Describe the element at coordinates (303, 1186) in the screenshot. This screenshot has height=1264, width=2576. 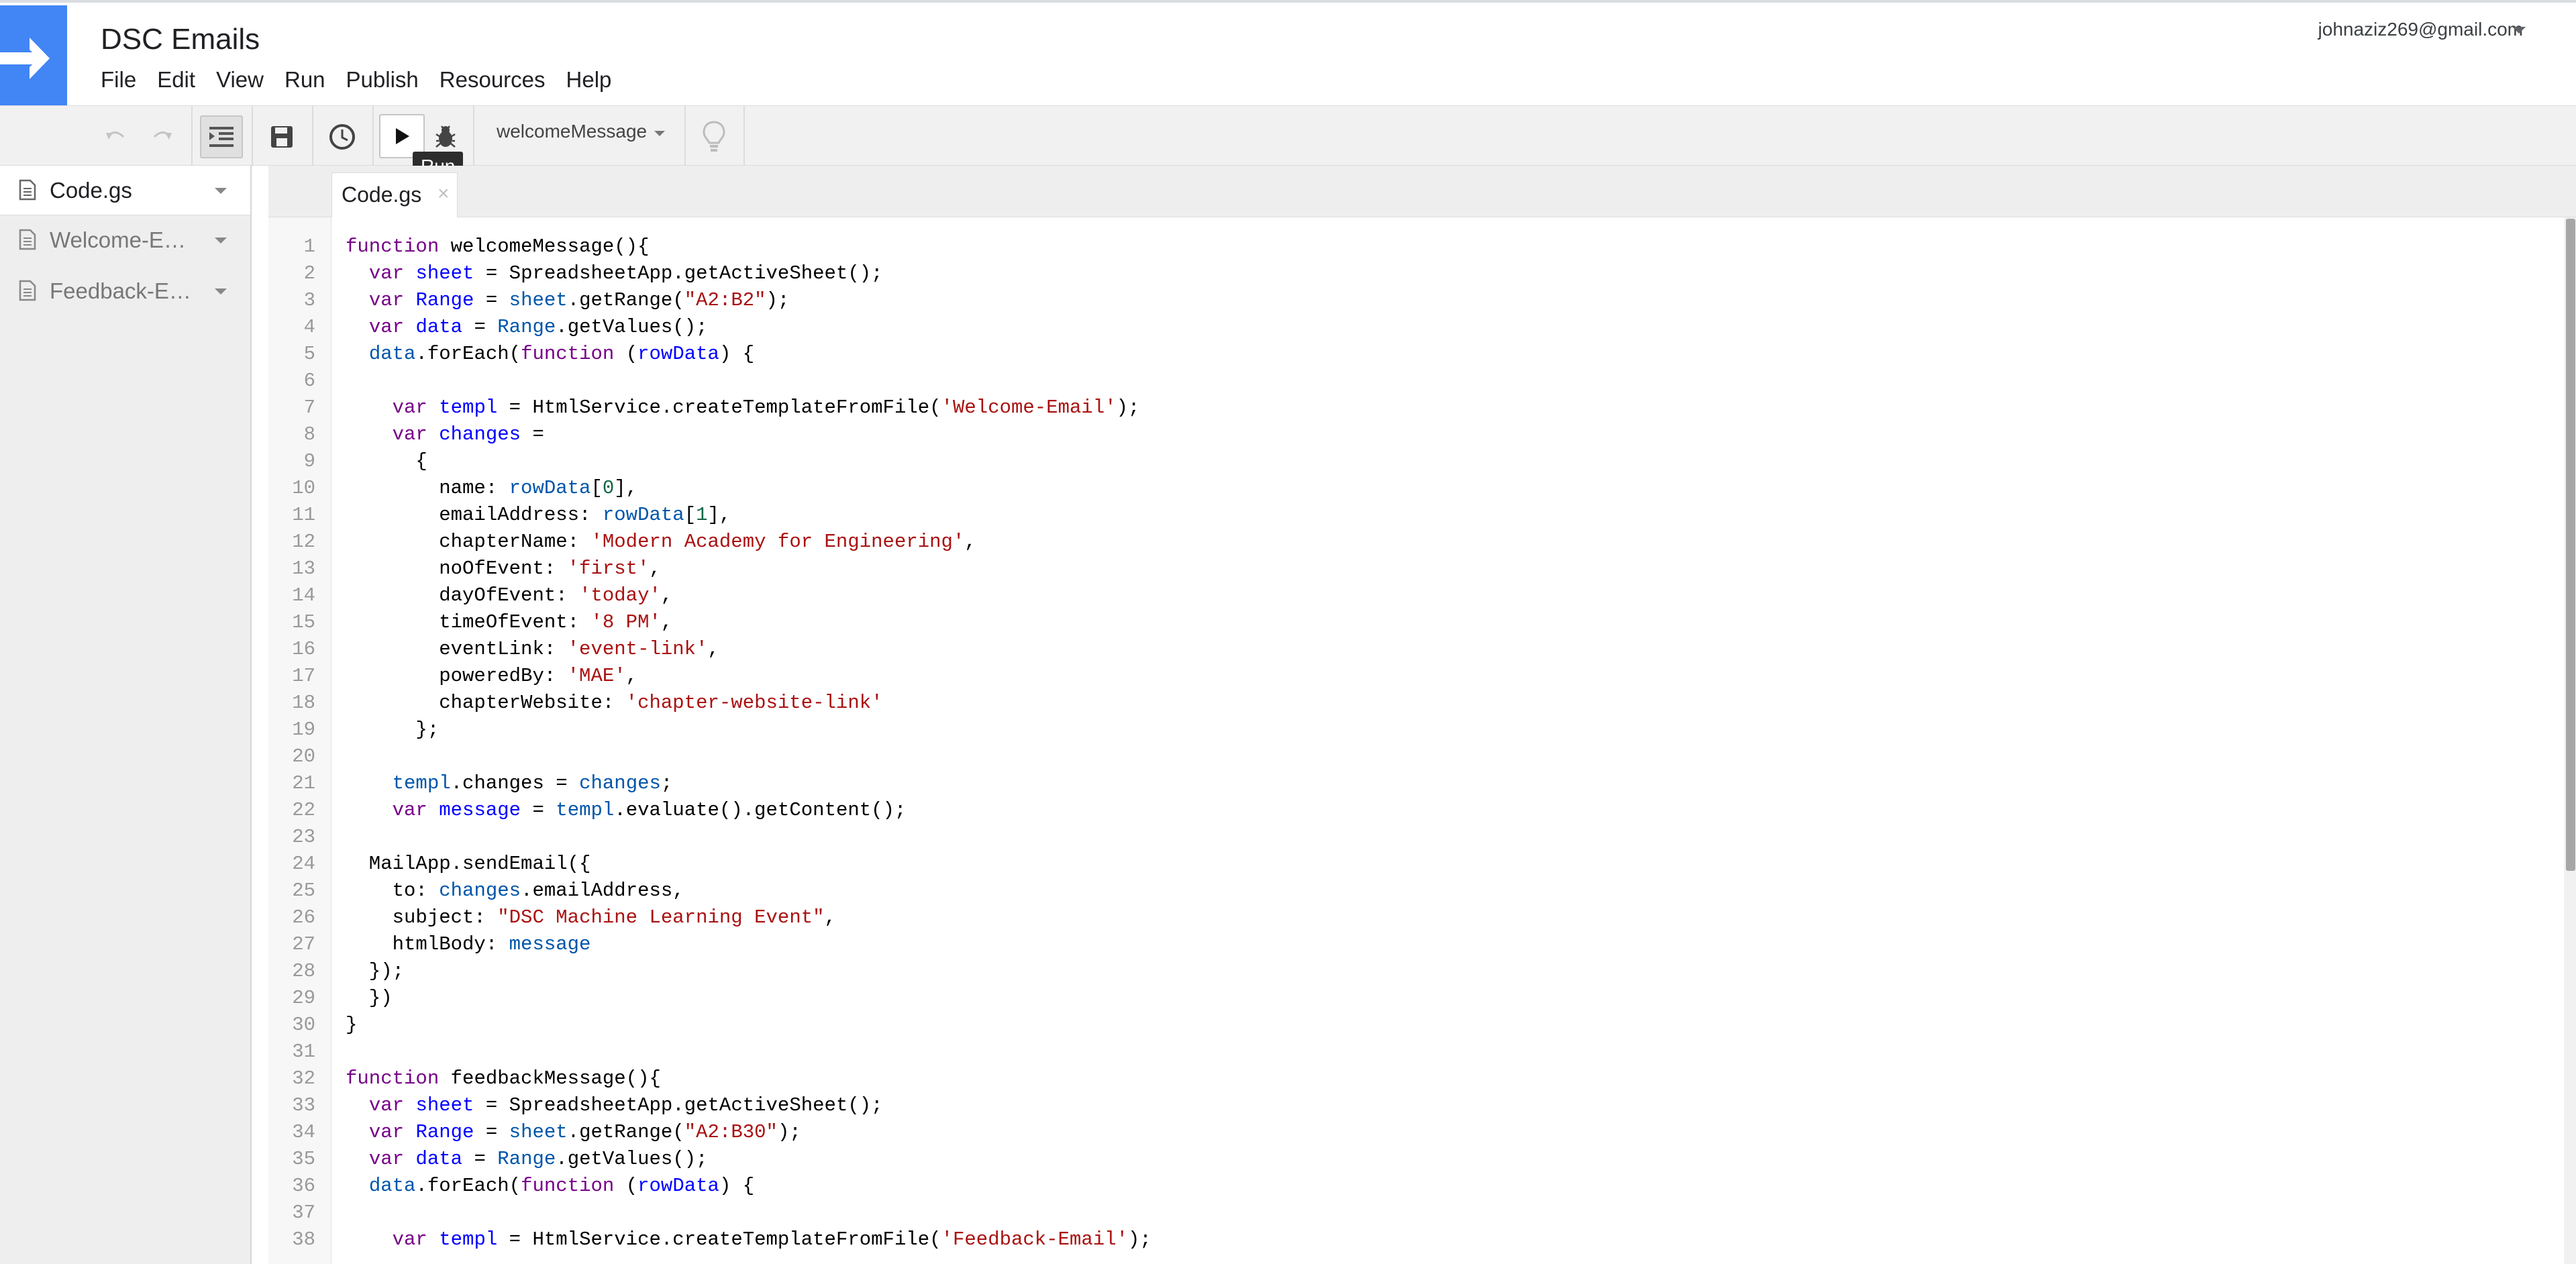
I see `line-number: 36` at that location.